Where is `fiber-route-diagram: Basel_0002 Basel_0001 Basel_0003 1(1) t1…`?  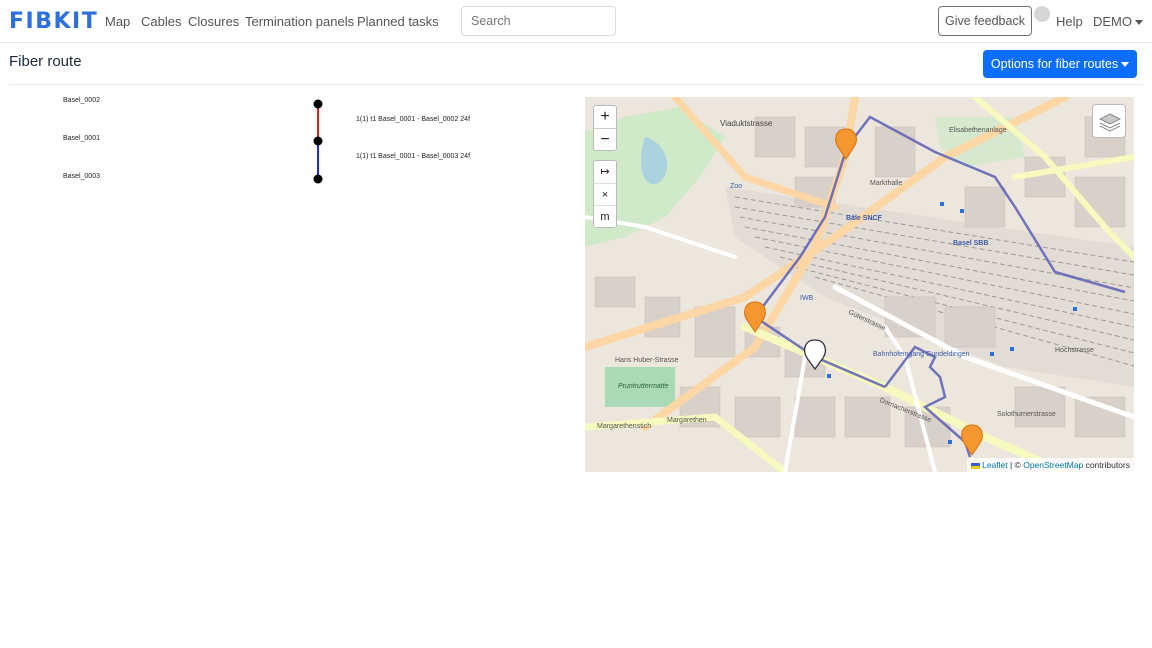
fiber-route-diagram: Basel_0002 Basel_0001 Basel_0003 1(1) t1… is located at coordinates (290, 145).